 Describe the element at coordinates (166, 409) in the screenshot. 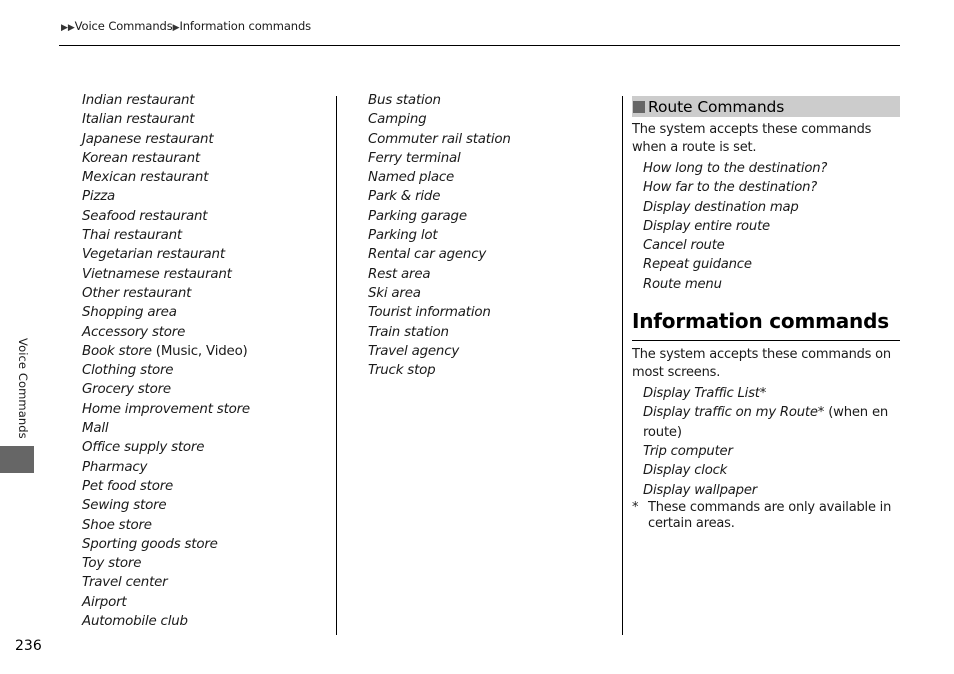

I see `list-item: Home improvement store` at that location.